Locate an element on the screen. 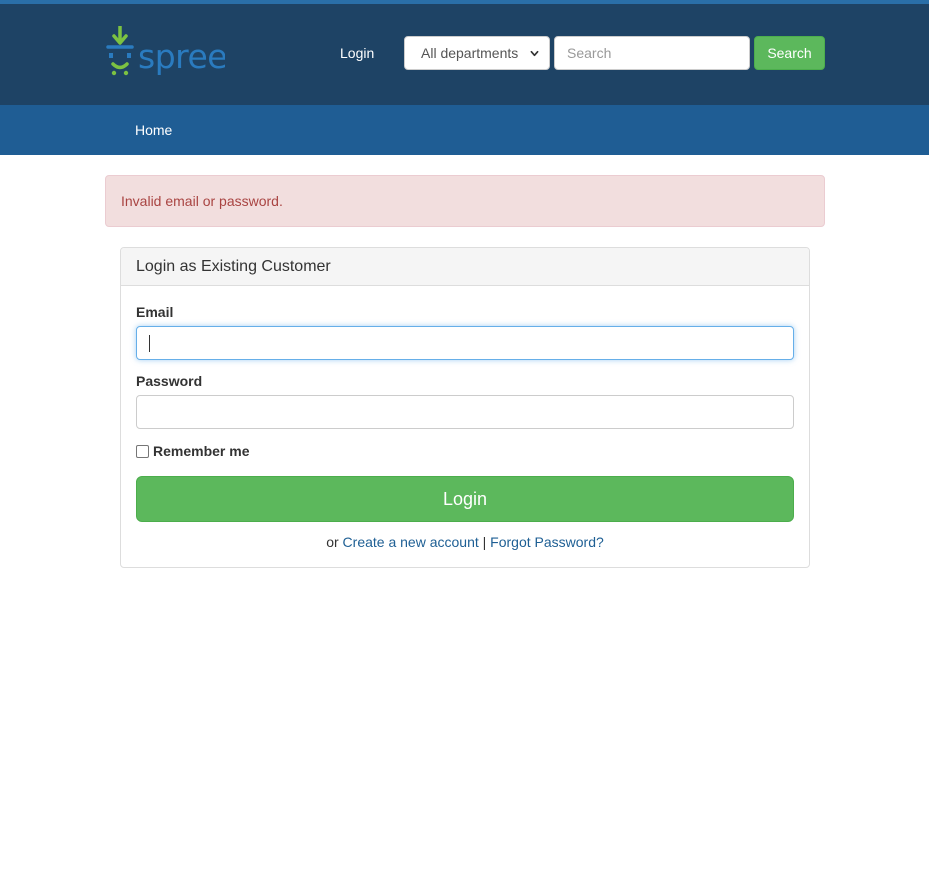  login-submit-button: Login is located at coordinates (465, 499).